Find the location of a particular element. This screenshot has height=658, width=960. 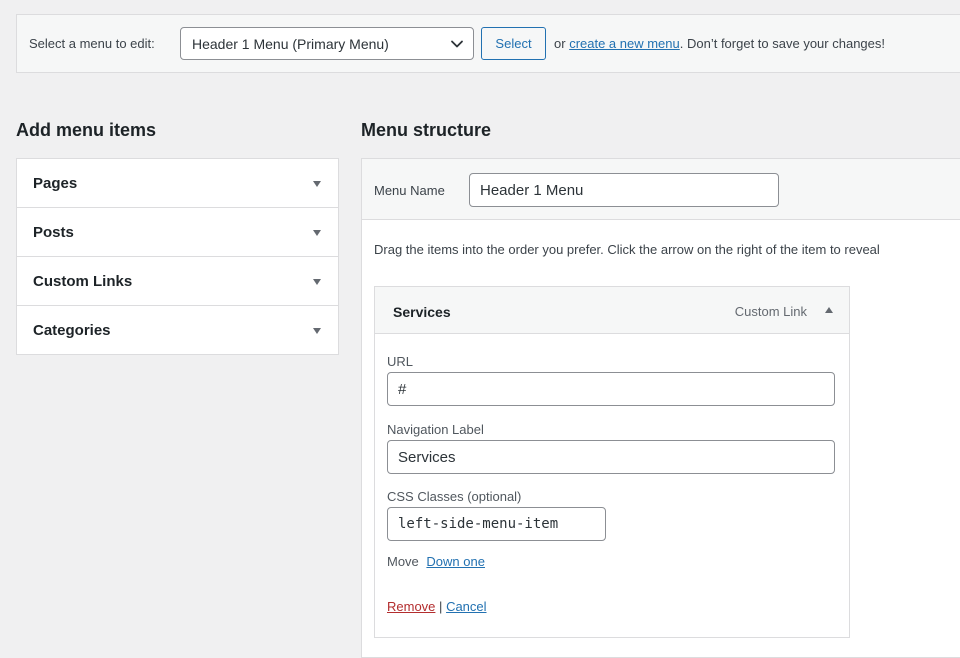

accordion-title: Categories is located at coordinates (72, 330).